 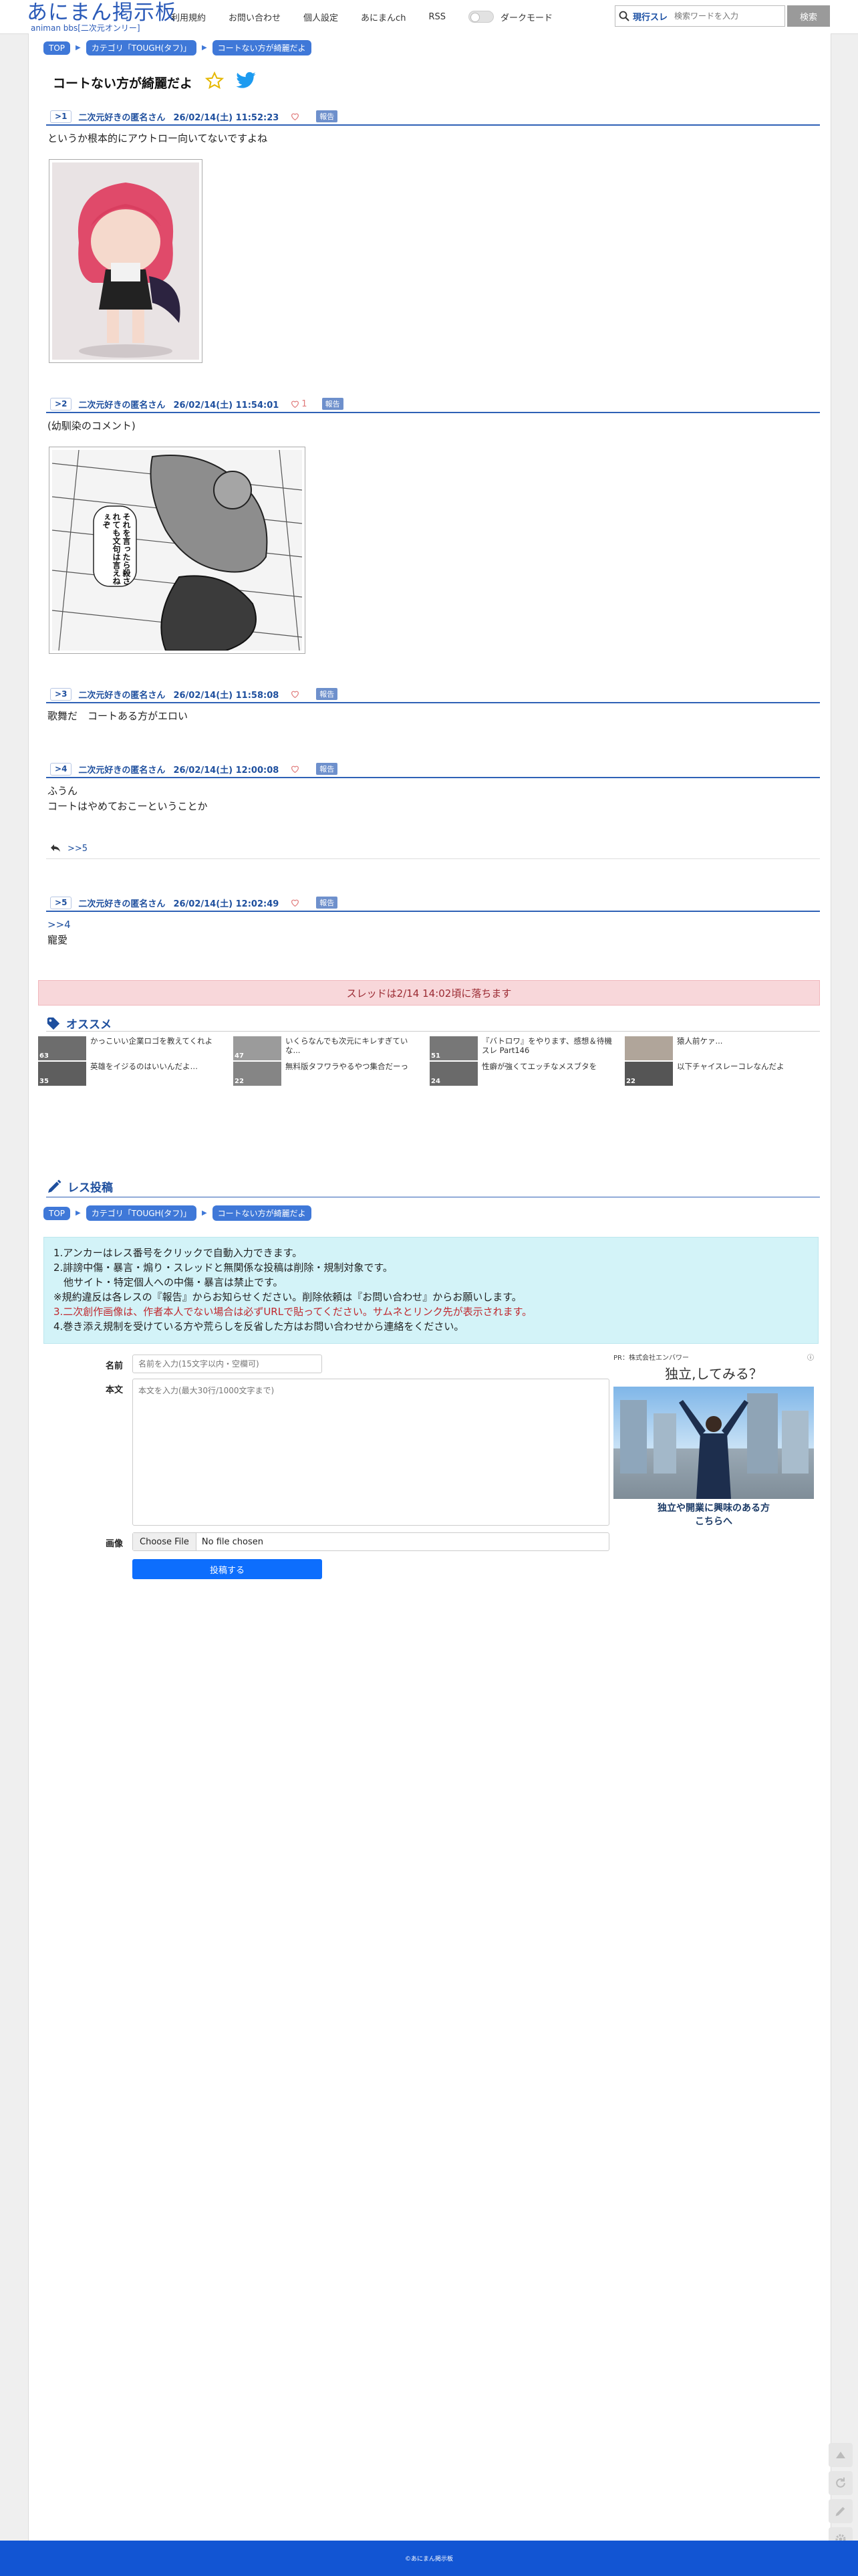 I want to click on post-form-title: レス投稿, so click(x=90, y=1188).